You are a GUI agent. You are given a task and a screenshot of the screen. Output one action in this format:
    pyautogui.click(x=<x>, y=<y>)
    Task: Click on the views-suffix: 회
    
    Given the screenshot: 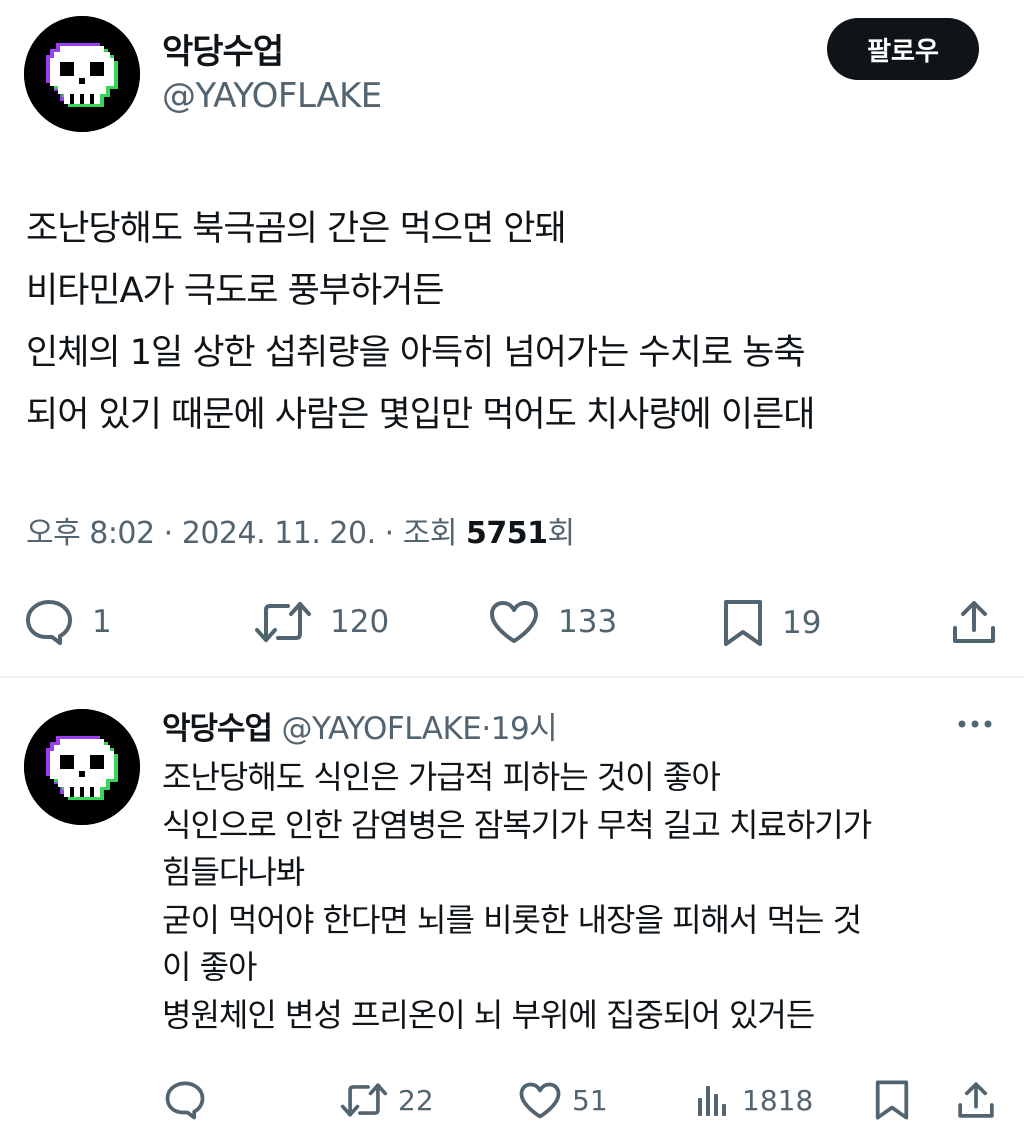 What is the action you would take?
    pyautogui.click(x=561, y=533)
    